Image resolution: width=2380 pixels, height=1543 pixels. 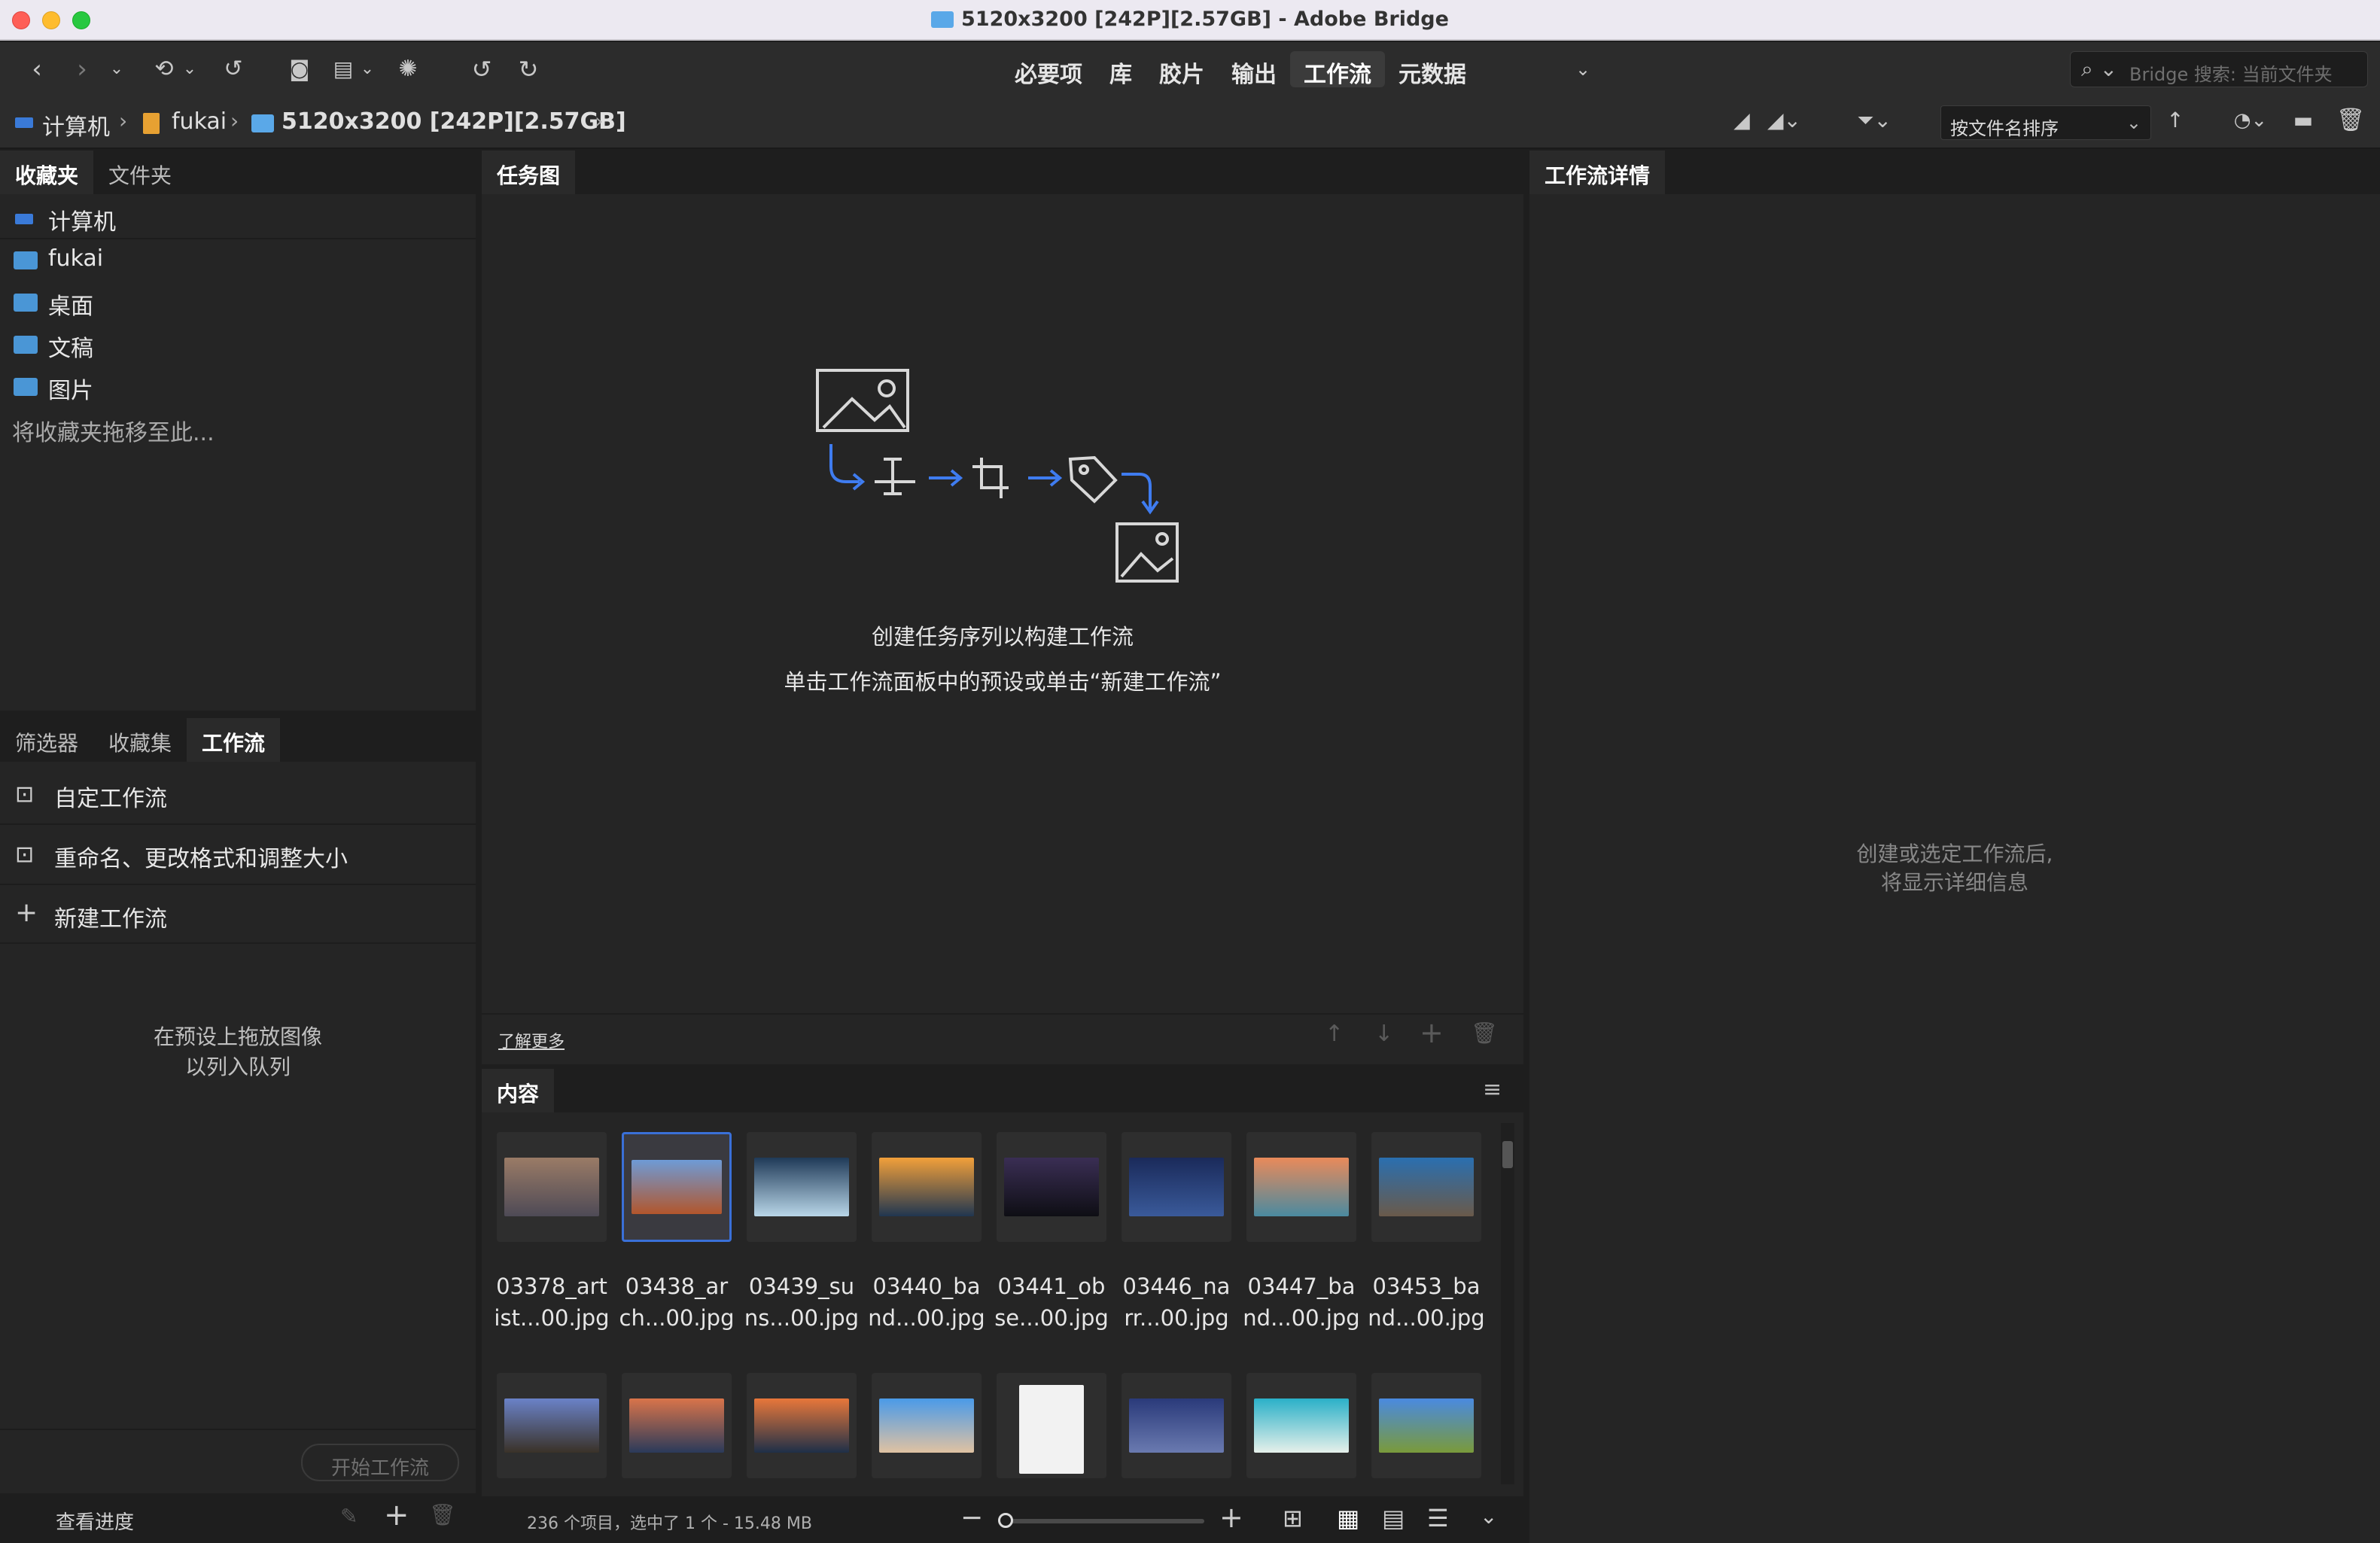 I want to click on boomerang-icon: ↺, so click(x=233, y=70).